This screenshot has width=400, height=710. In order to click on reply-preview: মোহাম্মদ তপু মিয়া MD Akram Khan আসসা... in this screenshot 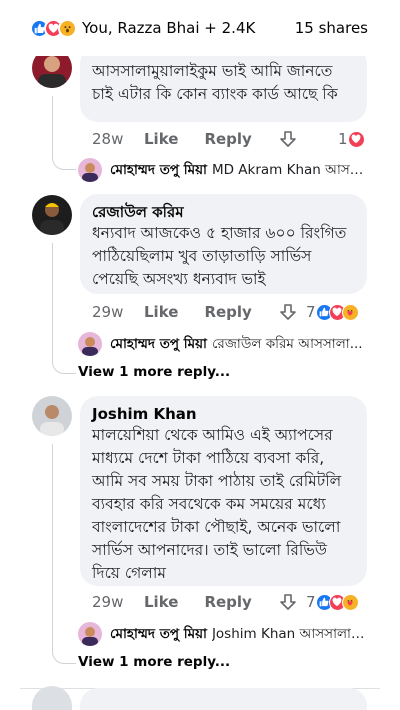, I will do `click(228, 170)`.